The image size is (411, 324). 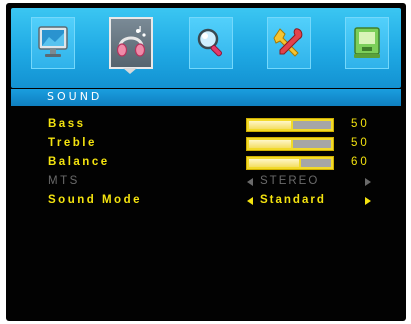 I want to click on treble-slider-fill, so click(x=270, y=144).